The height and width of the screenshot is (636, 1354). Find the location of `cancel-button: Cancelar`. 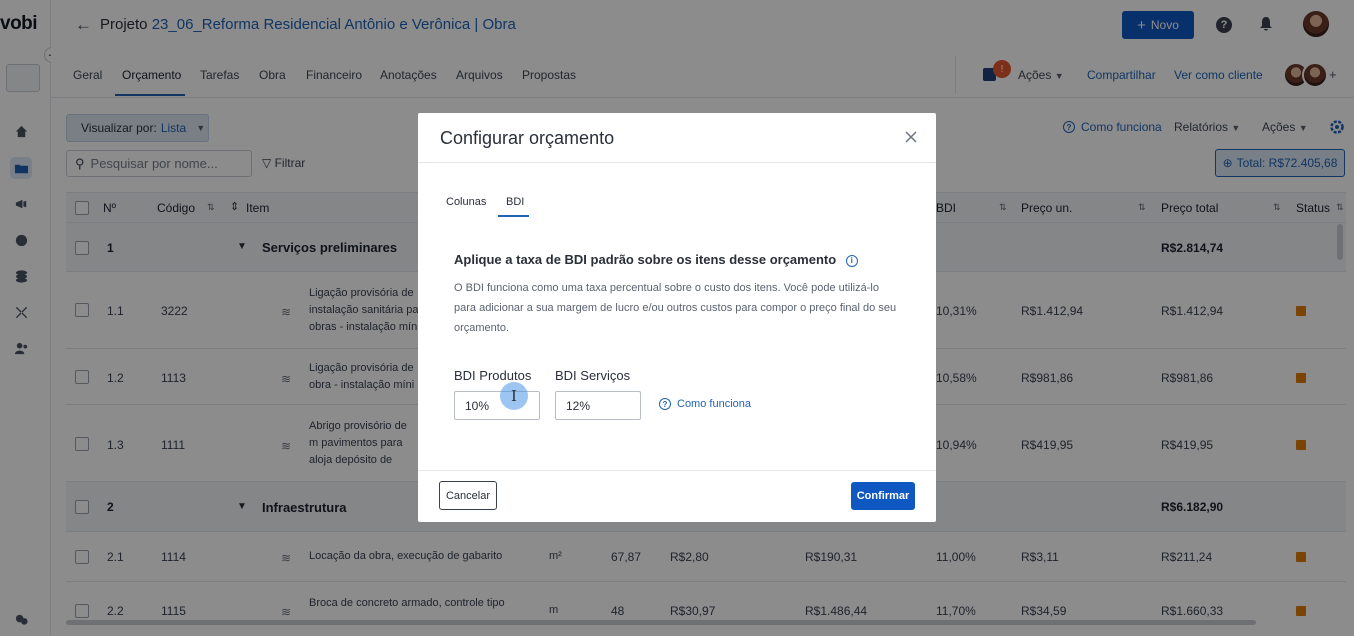

cancel-button: Cancelar is located at coordinates (468, 495).